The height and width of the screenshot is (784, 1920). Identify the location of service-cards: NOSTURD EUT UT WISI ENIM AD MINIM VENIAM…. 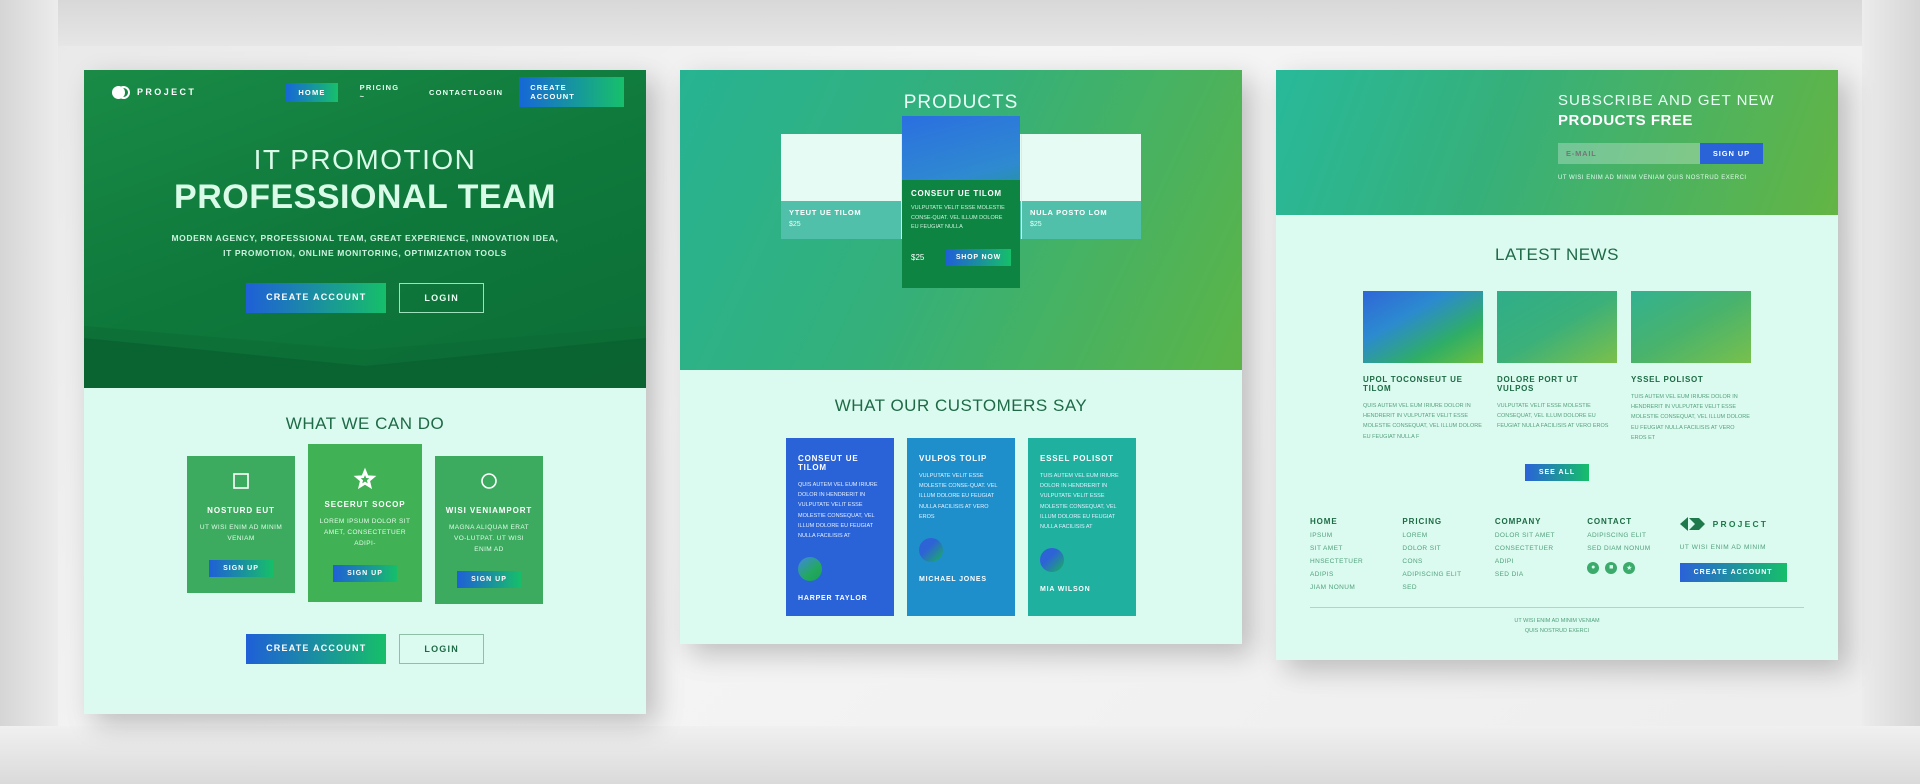
(365, 524).